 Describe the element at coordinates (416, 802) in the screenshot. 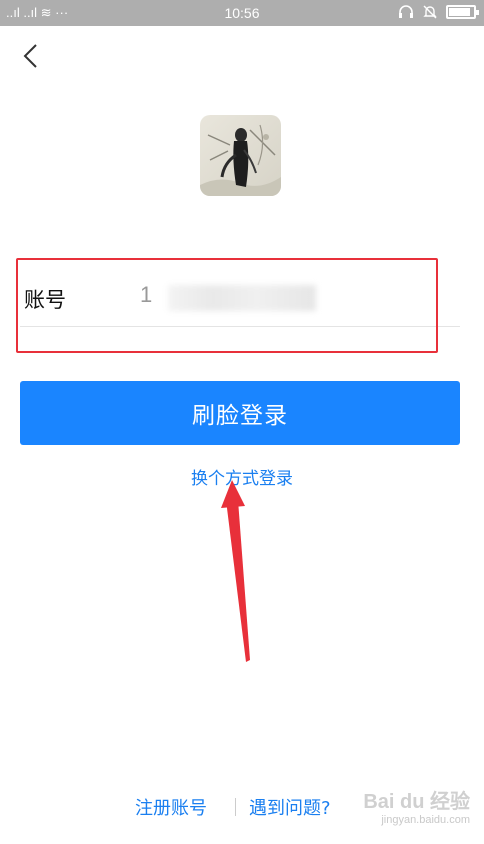

I see `watermark-brand: Bai du 经验` at that location.